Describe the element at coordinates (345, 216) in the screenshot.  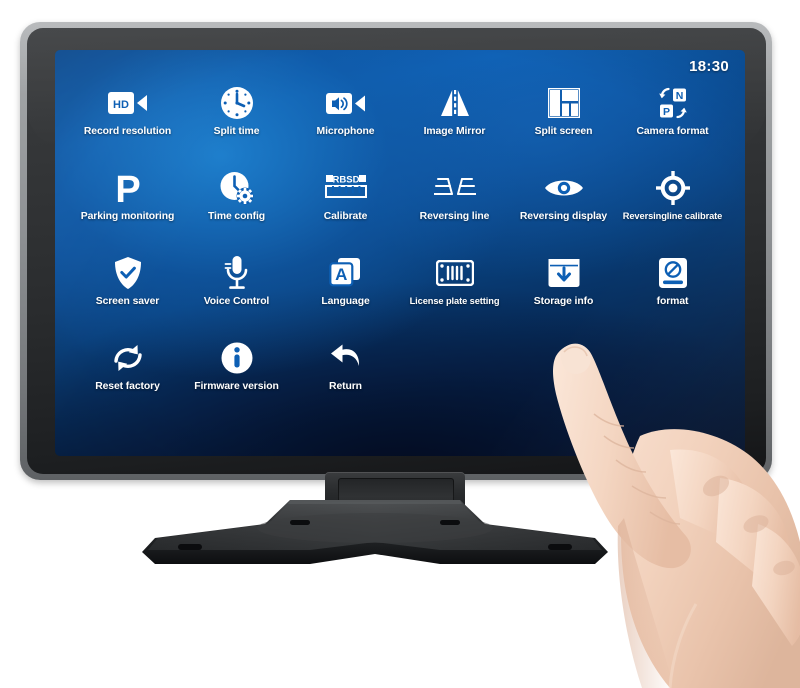
I see `menu-label: Calibrate` at that location.